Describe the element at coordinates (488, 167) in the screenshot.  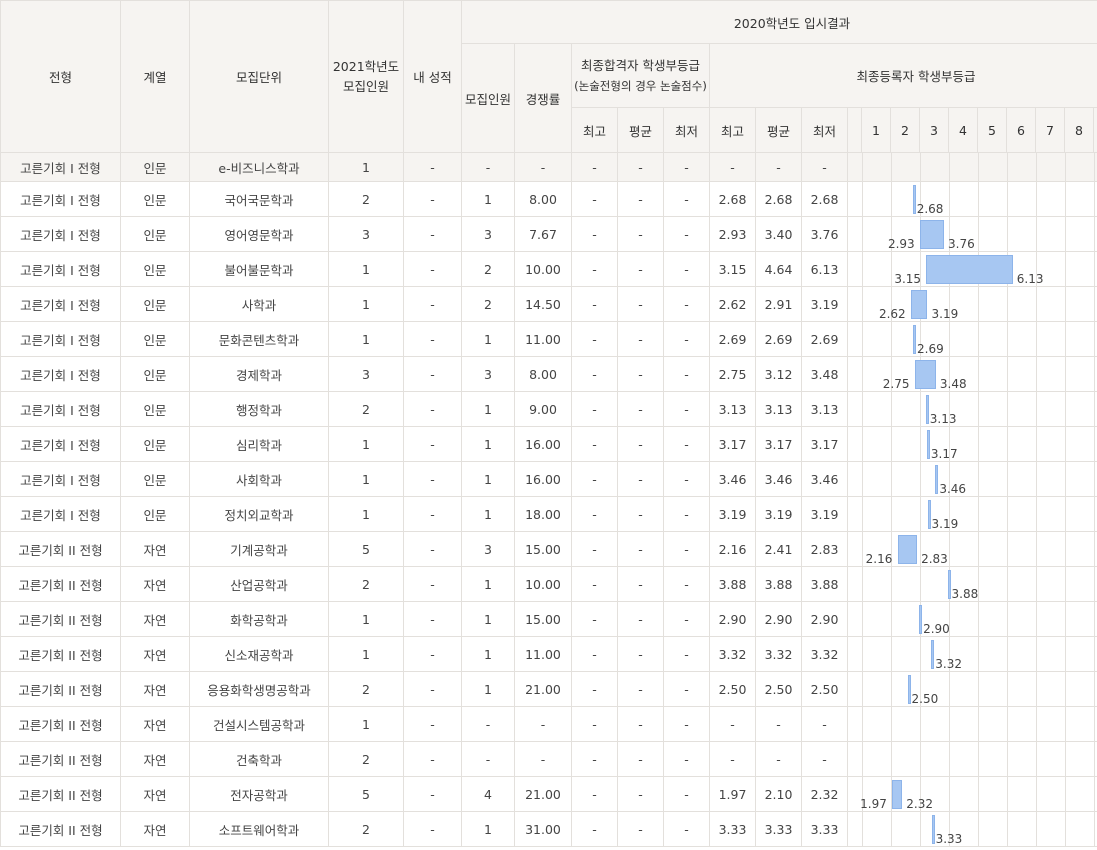
I see `cell-quota-2020: -` at that location.